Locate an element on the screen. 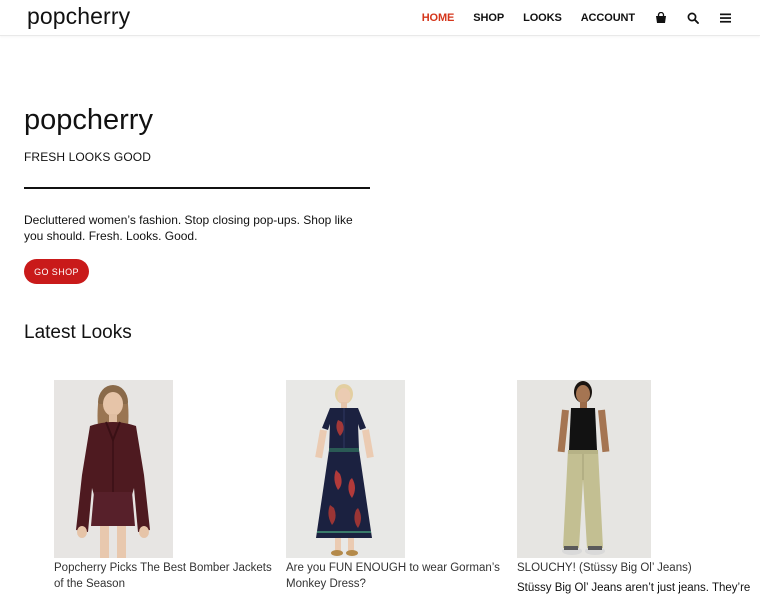 Image resolution: width=760 pixels, height=600 pixels. search-icon is located at coordinates (693, 18).